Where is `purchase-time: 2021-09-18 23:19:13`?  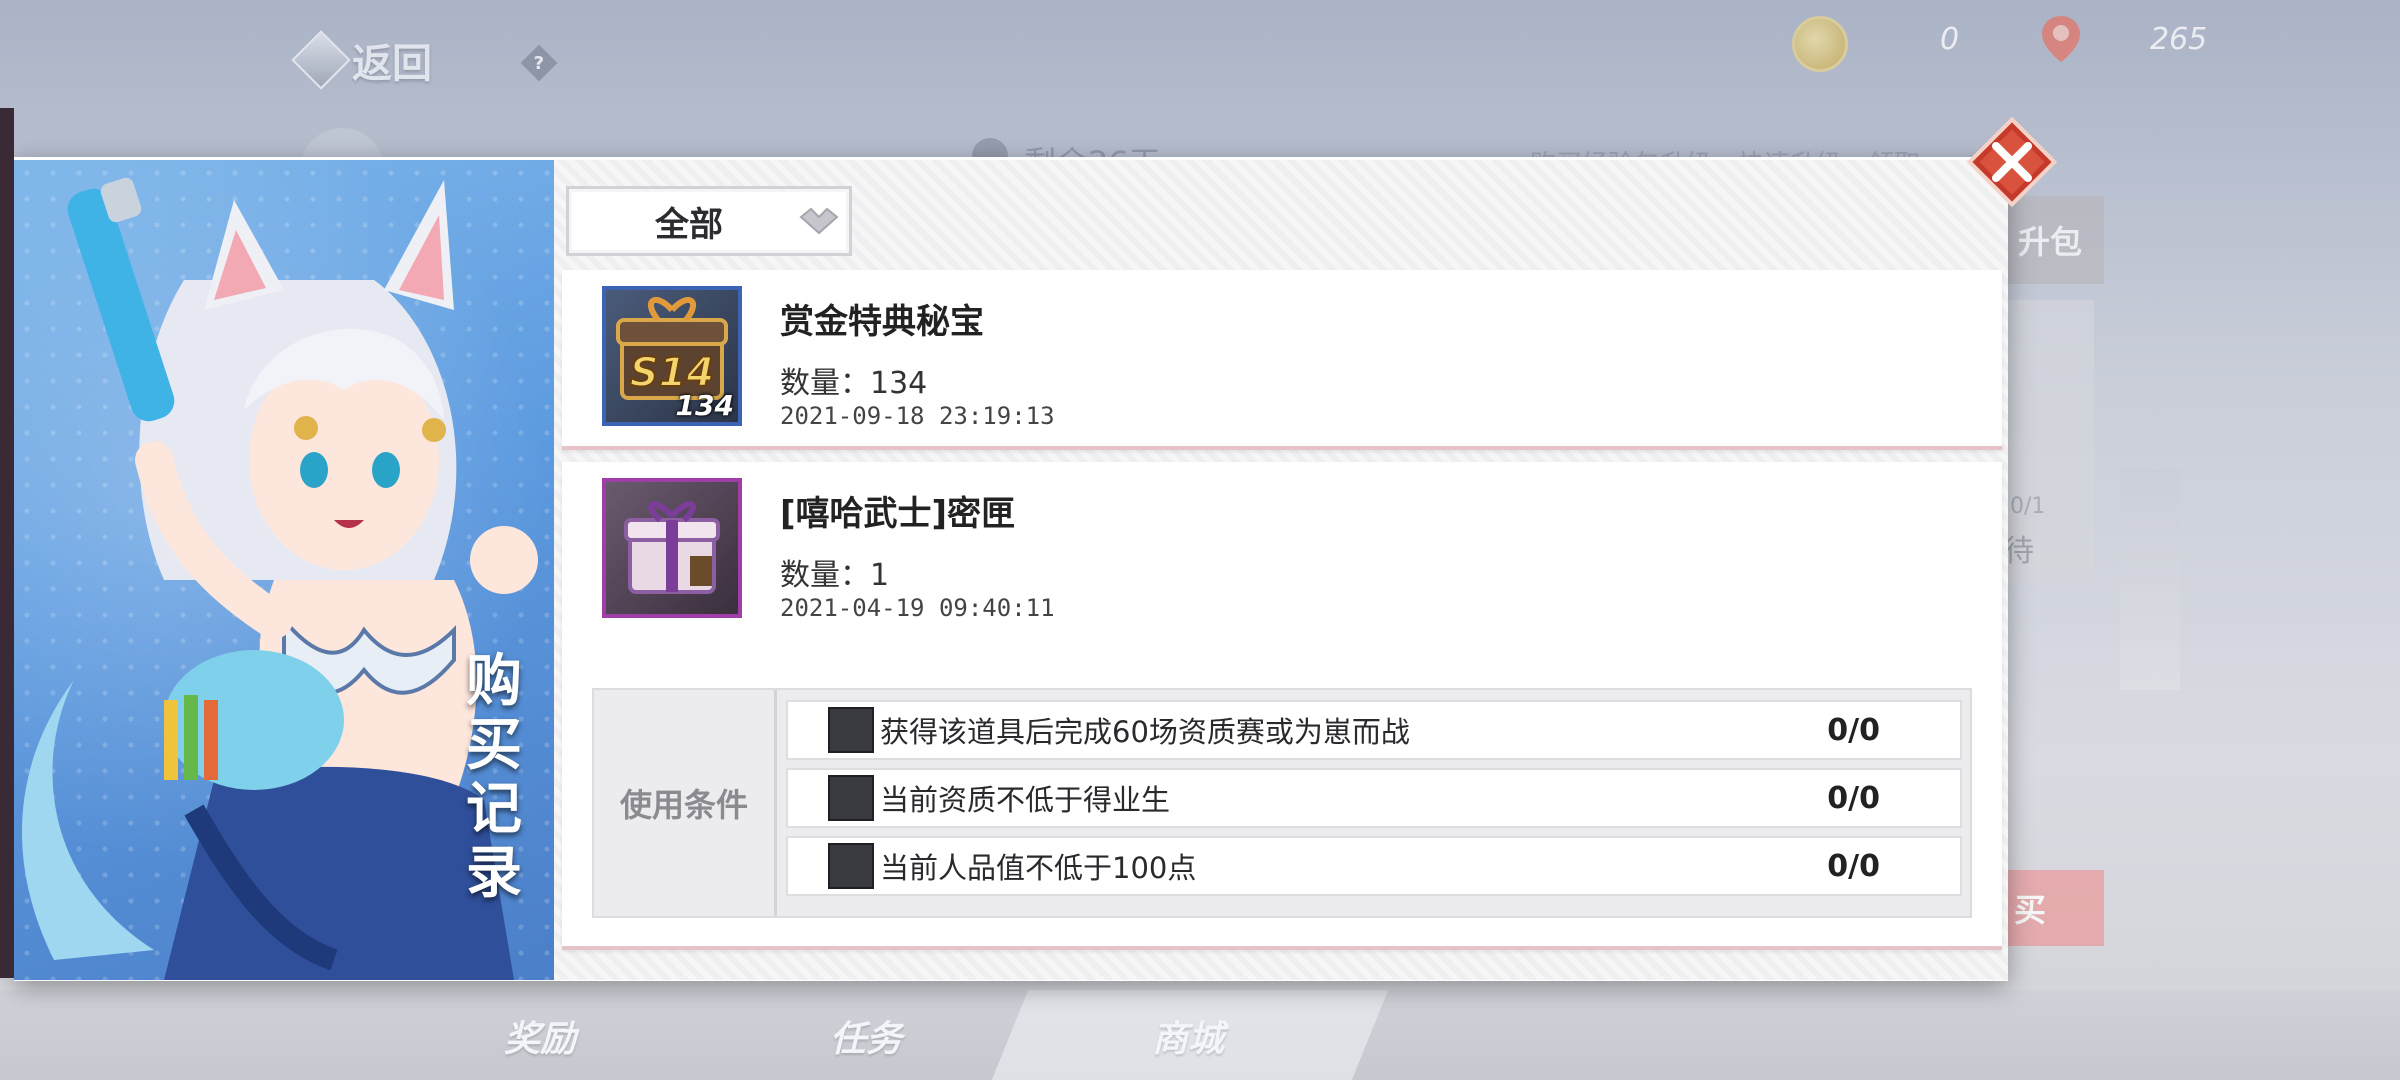 purchase-time: 2021-09-18 23:19:13 is located at coordinates (917, 416).